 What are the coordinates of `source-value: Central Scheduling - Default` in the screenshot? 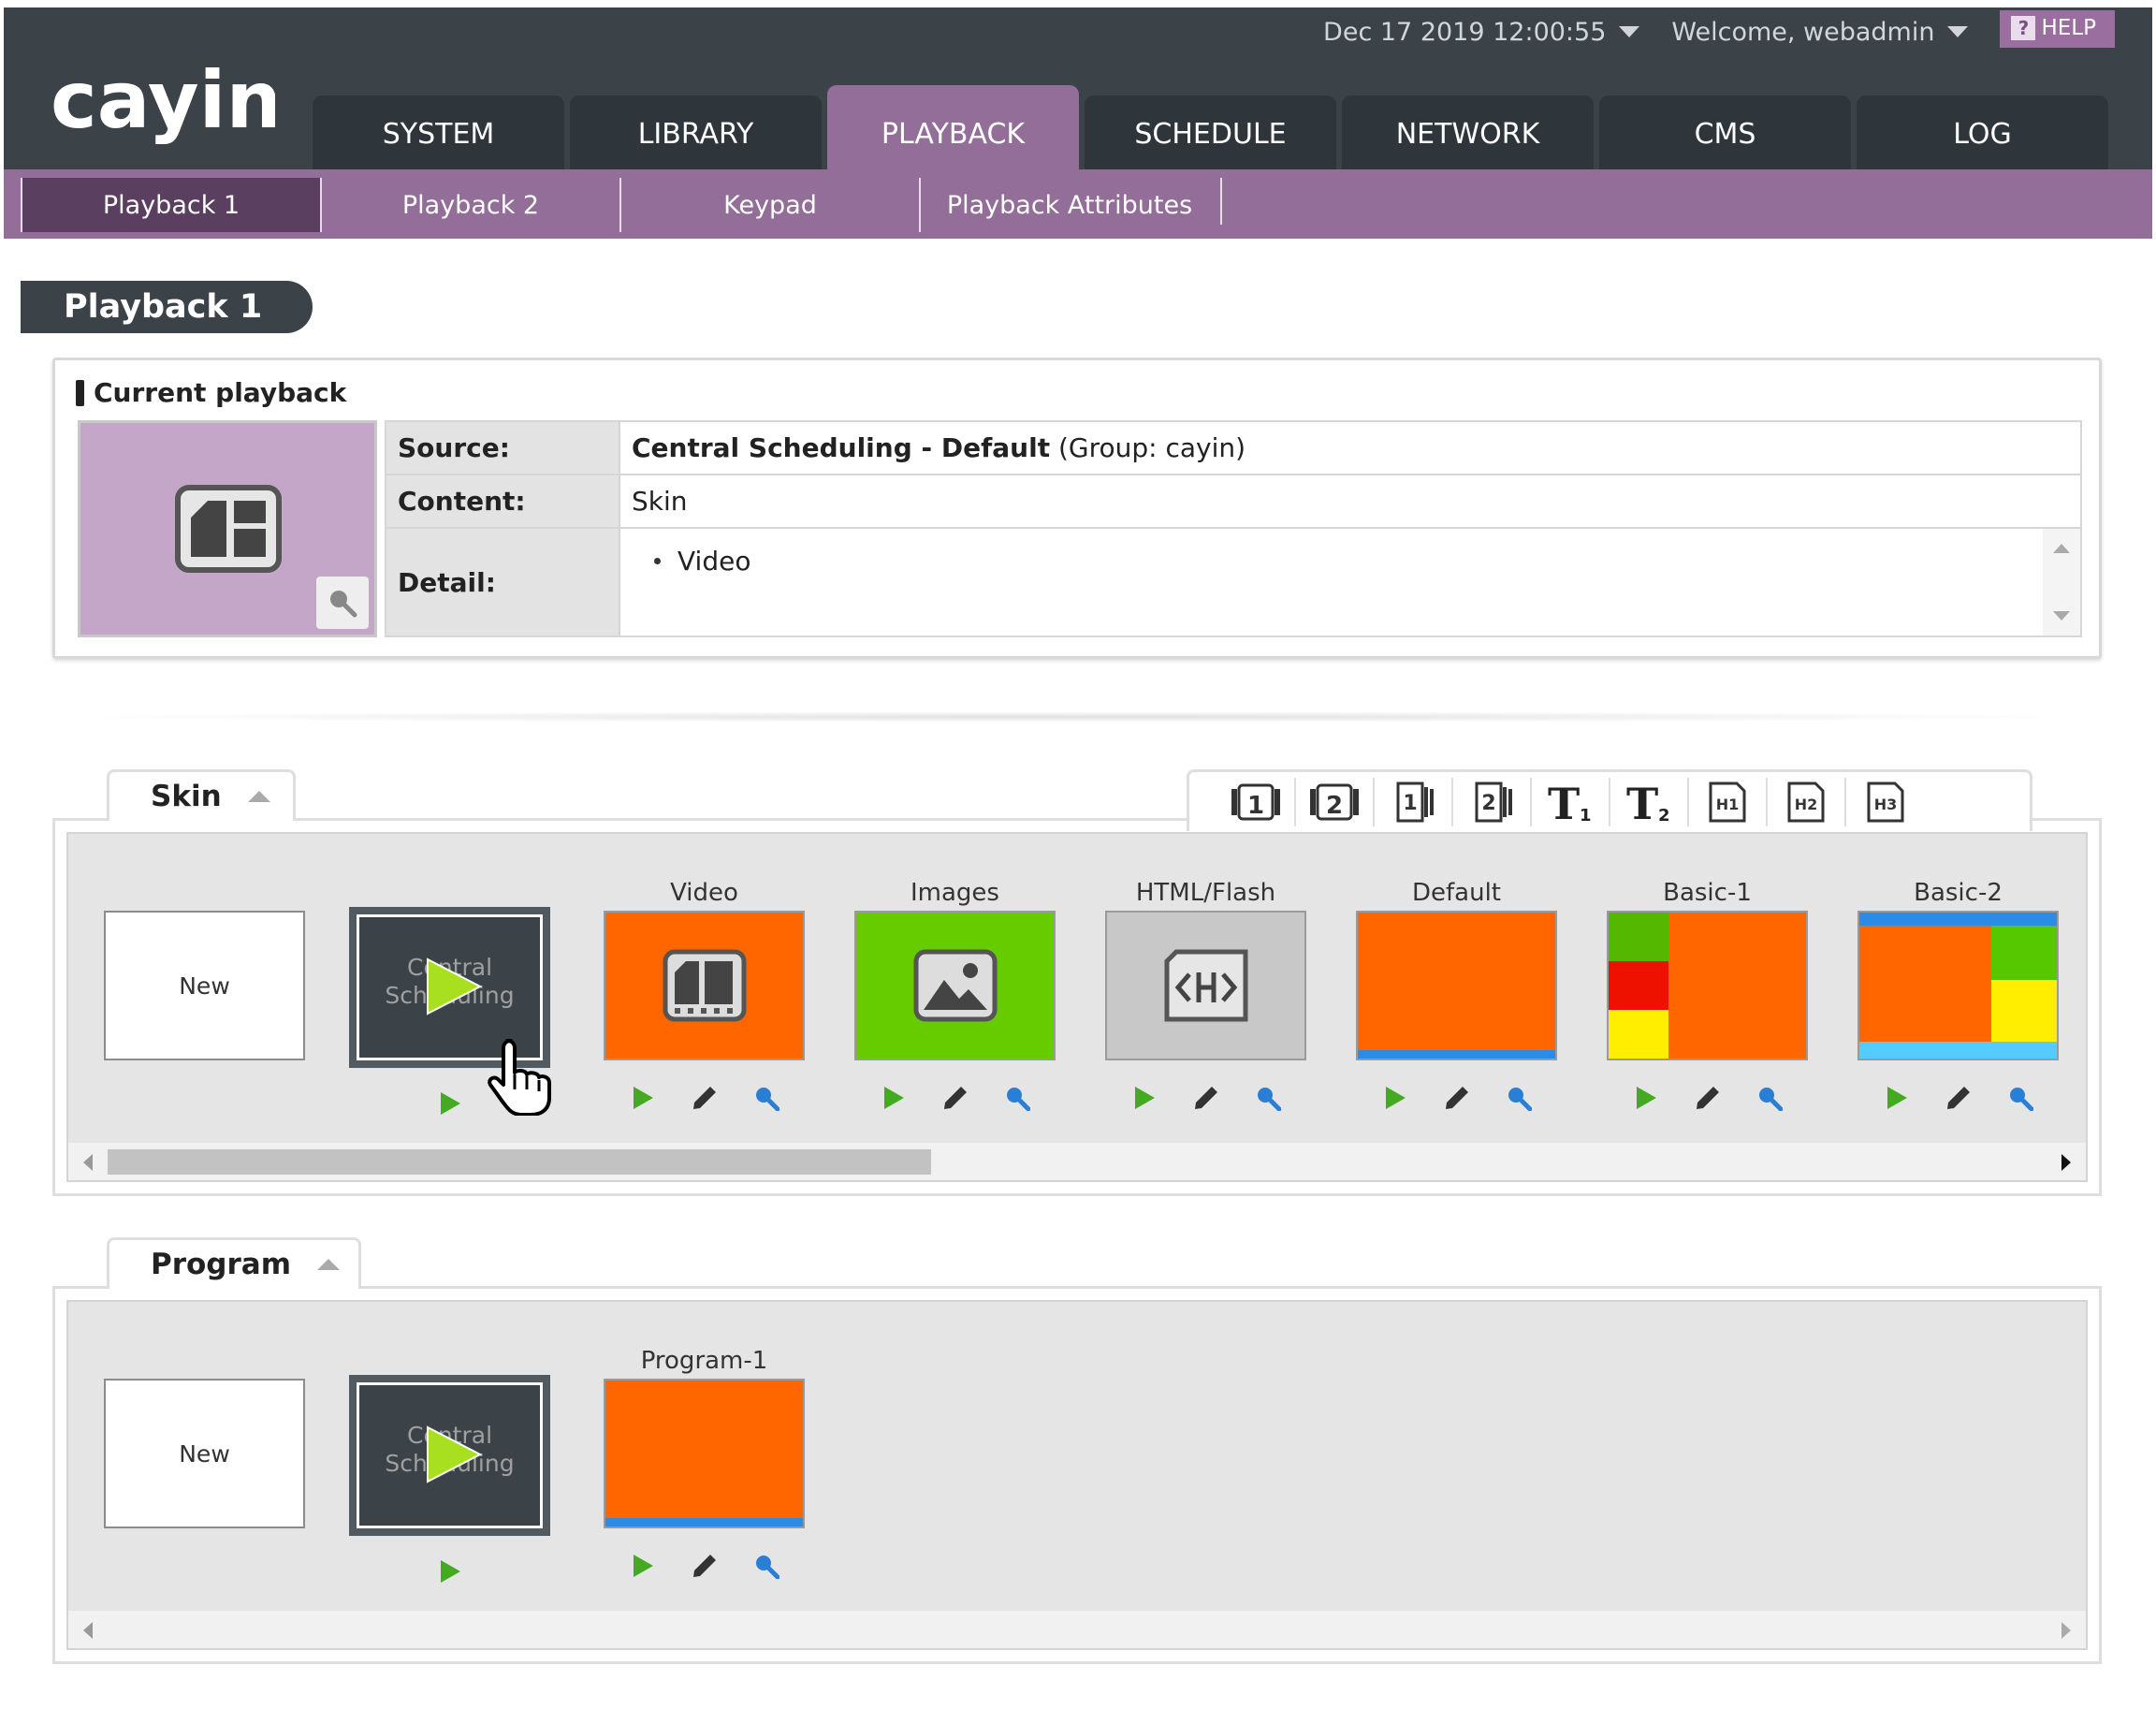 It's located at (841, 447).